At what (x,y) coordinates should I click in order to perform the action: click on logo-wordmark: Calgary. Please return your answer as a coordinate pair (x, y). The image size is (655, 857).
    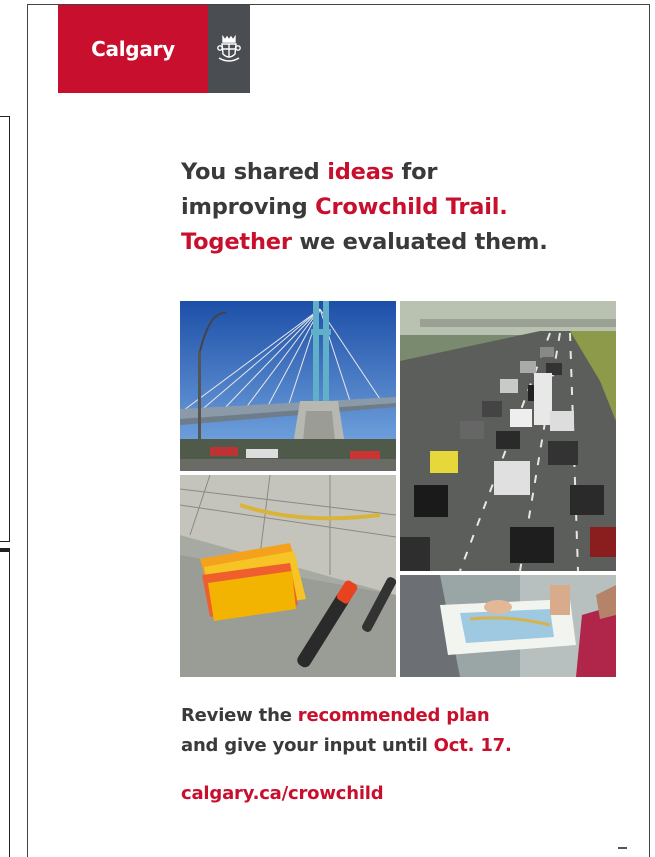
    Looking at the image, I should click on (133, 49).